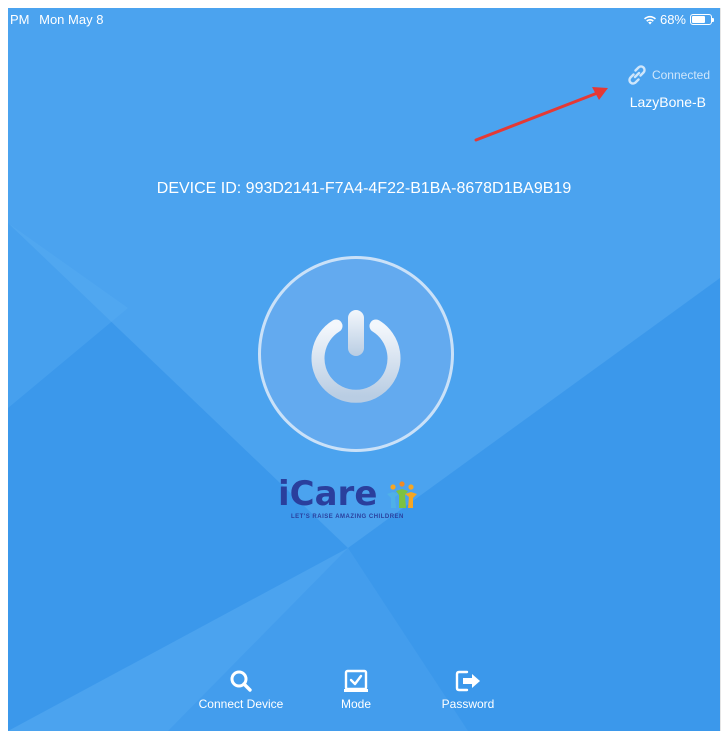 The width and height of the screenshot is (725, 735). What do you see at coordinates (468, 704) in the screenshot?
I see `tab-label: Password` at bounding box center [468, 704].